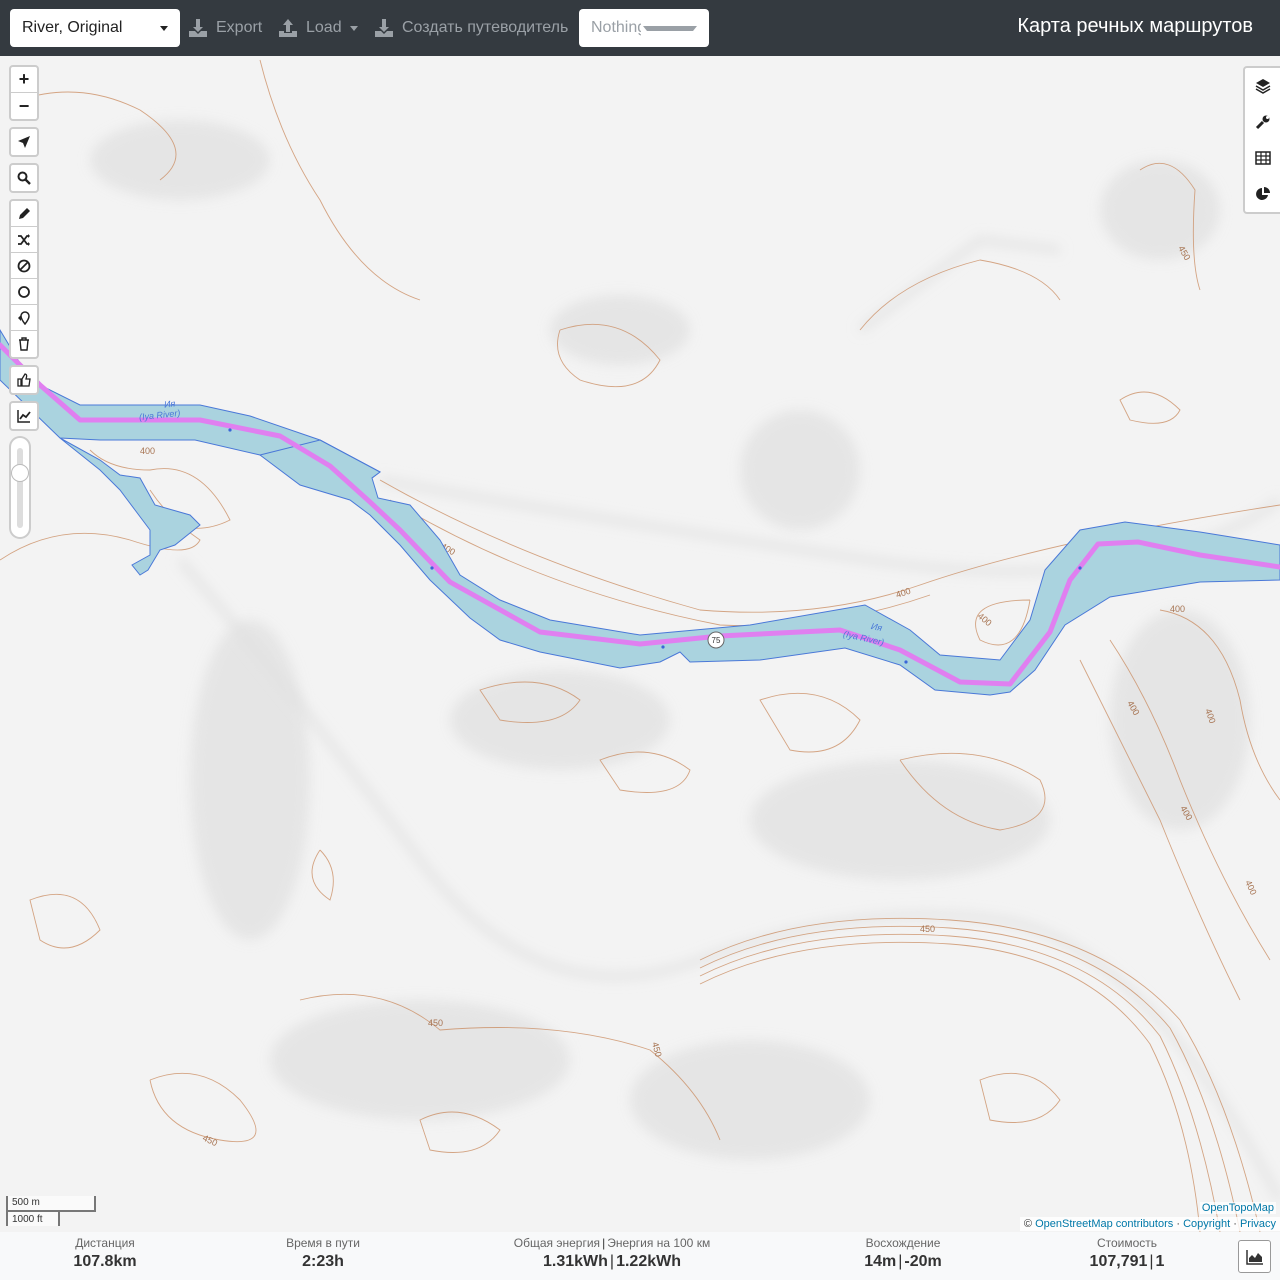 The image size is (1280, 1280). Describe the element at coordinates (644, 28) in the screenshot. I see `selection-dropdown: Nothing selected` at that location.